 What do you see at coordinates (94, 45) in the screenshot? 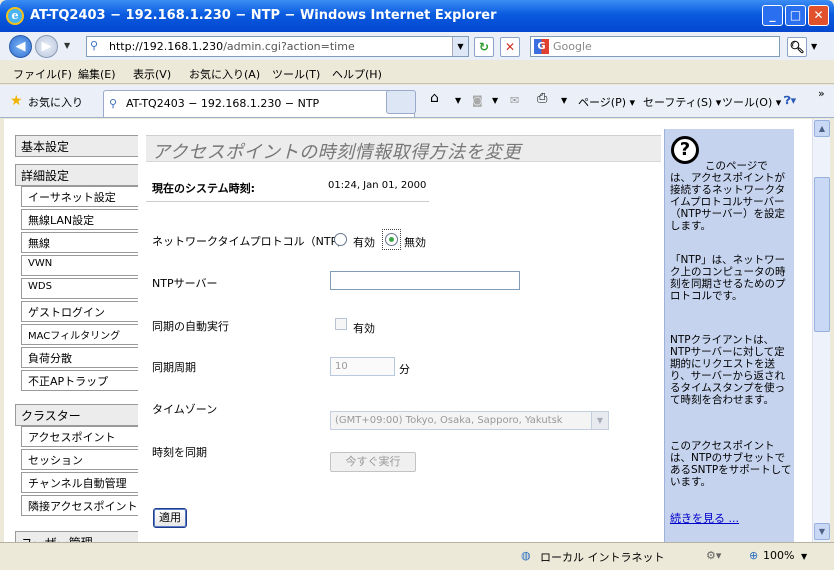
I see `page-icon: ⚲` at bounding box center [94, 45].